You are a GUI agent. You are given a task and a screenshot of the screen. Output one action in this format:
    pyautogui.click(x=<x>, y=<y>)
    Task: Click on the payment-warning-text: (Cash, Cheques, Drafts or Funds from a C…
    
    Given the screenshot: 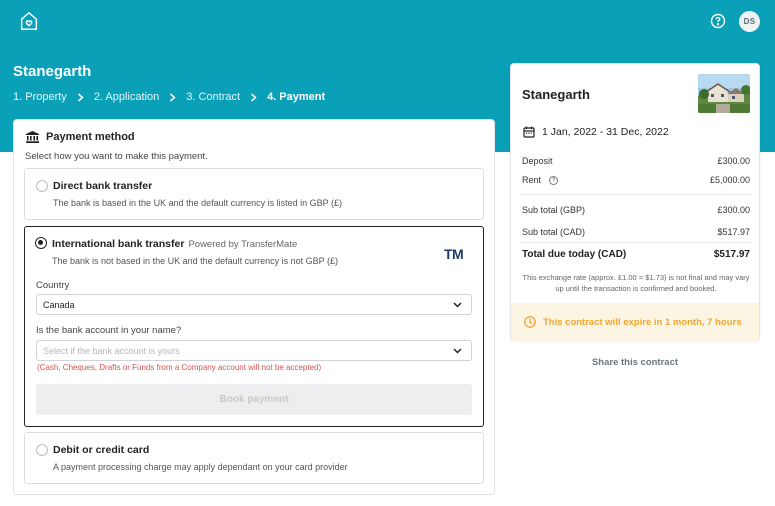 What is the action you would take?
    pyautogui.click(x=179, y=367)
    